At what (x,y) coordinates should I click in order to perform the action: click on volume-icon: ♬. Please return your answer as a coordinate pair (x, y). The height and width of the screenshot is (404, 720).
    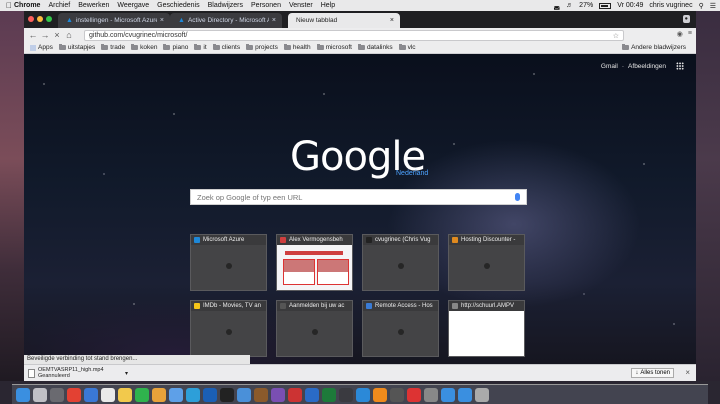
    Looking at the image, I should click on (569, 5).